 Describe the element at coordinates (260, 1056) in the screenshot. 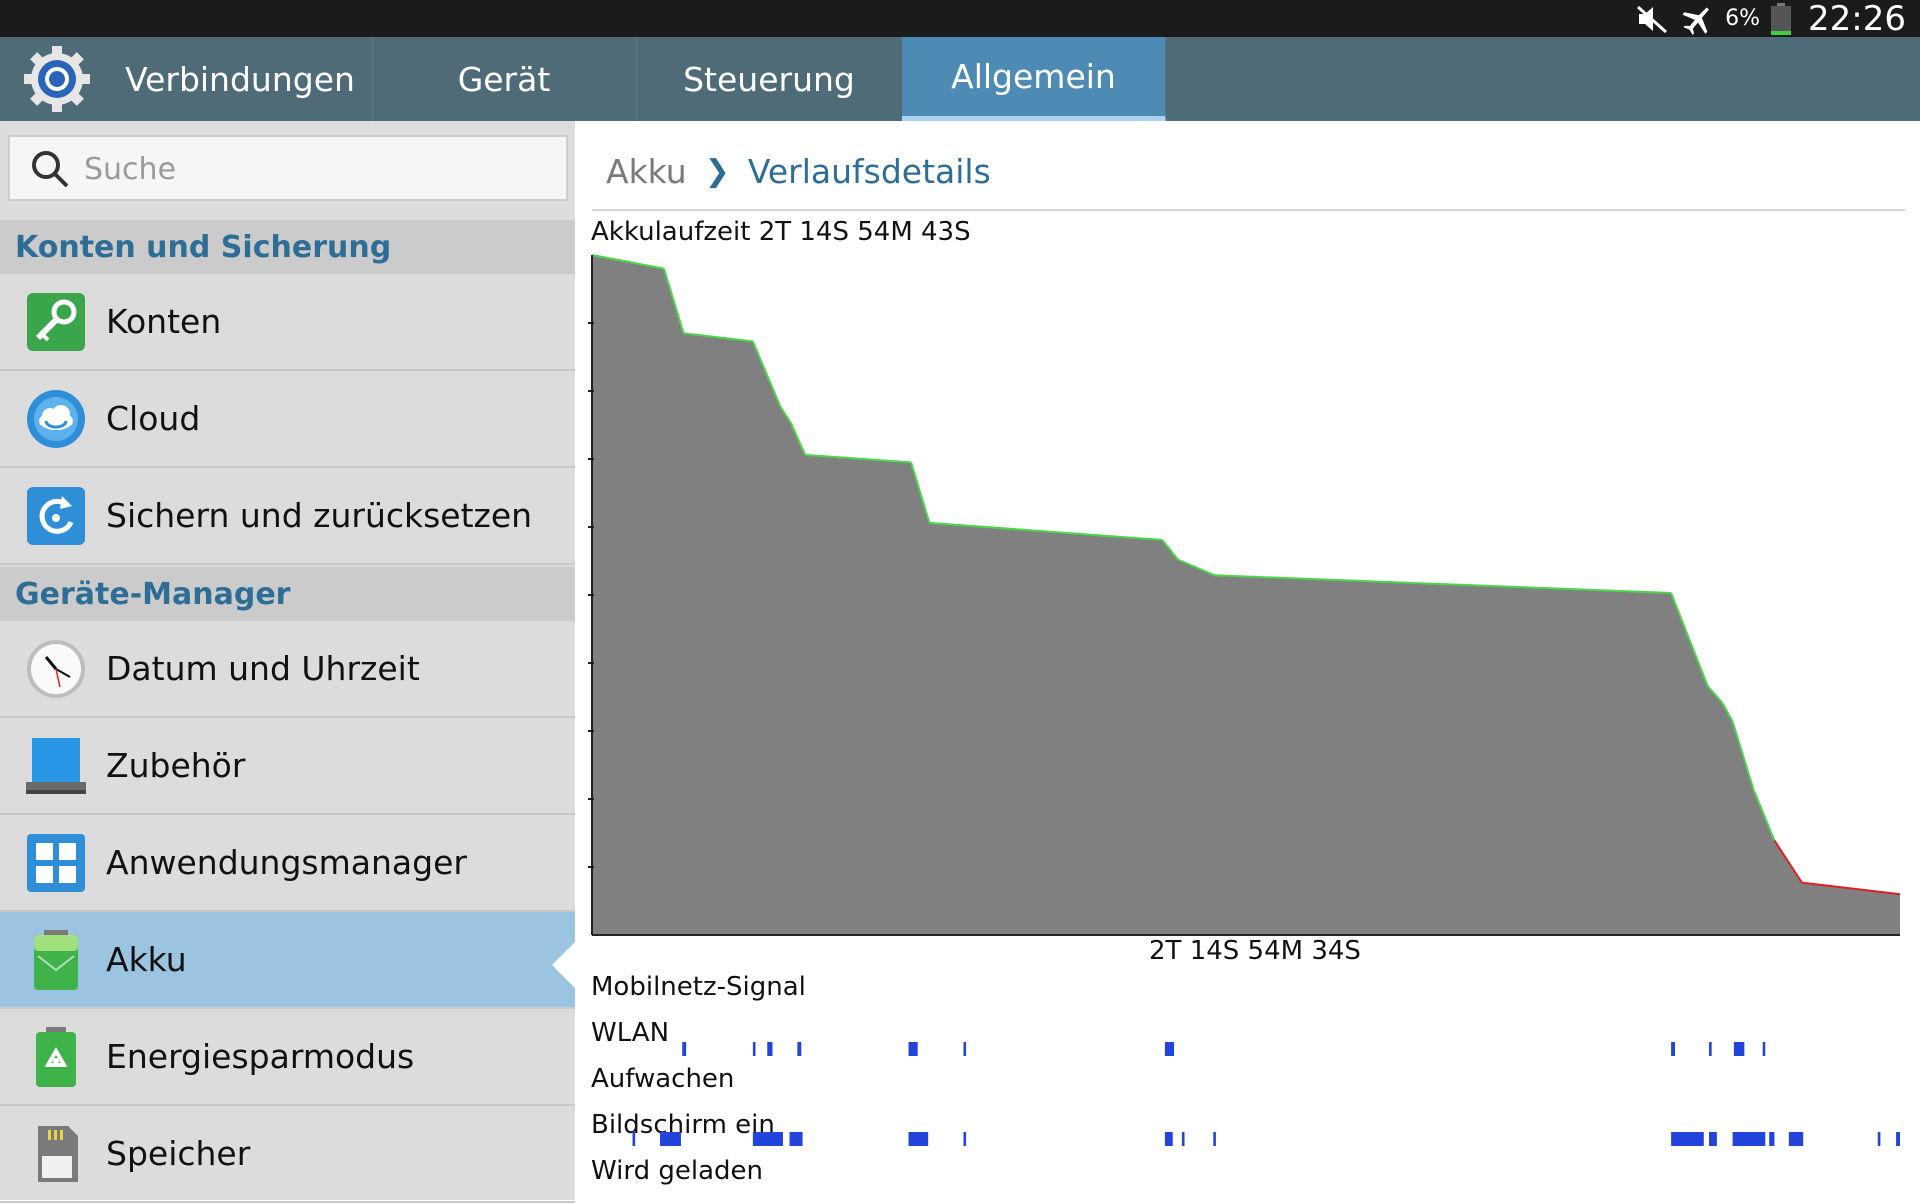

I see `sidebar-item-label: Energiesparmodus` at that location.